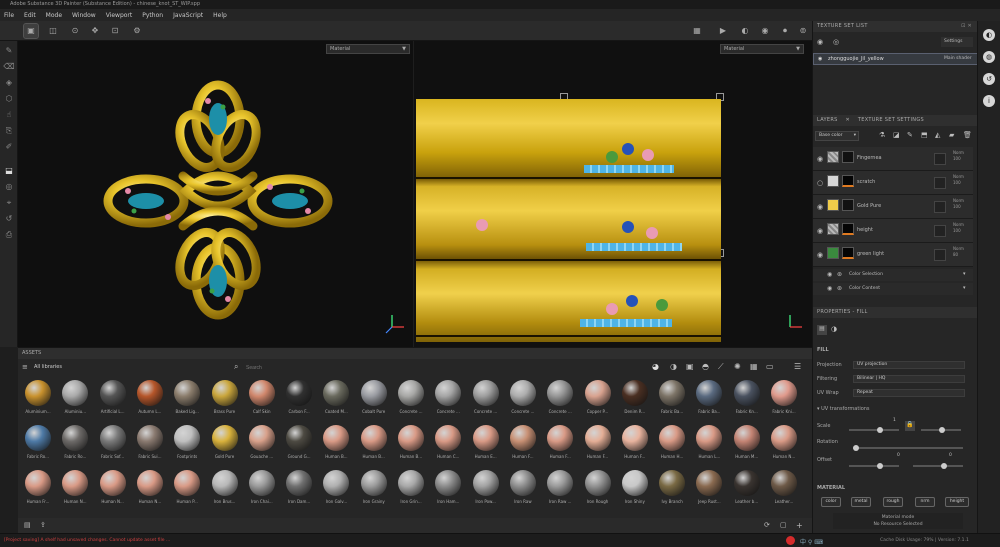 Image resolution: width=1000 pixels, height=547 pixels. Describe the element at coordinates (9, 115) in the screenshot. I see `smudge-icon: ☝` at that location.